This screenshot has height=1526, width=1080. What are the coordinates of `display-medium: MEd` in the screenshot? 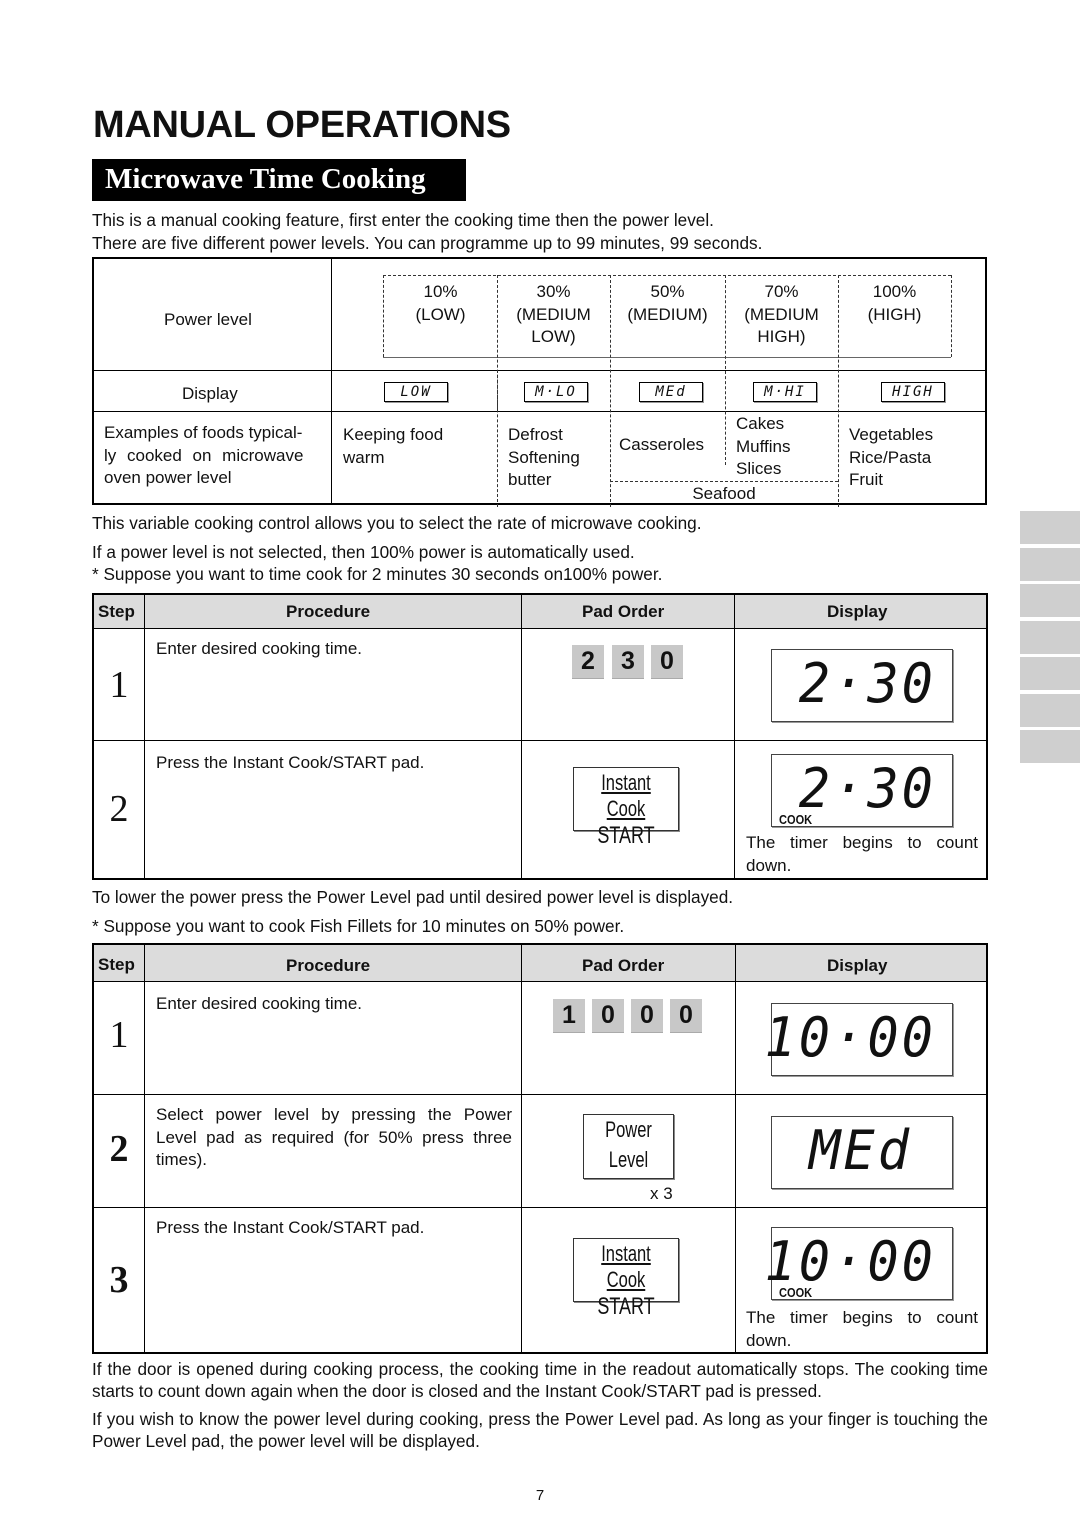 It's located at (671, 392).